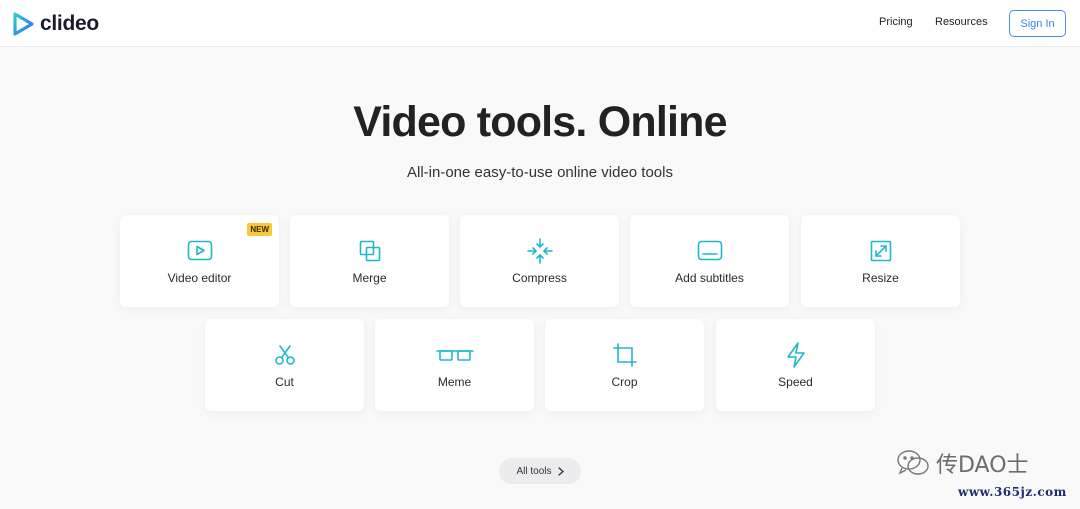 This screenshot has height=509, width=1080. I want to click on nav-resources: Resources, so click(961, 22).